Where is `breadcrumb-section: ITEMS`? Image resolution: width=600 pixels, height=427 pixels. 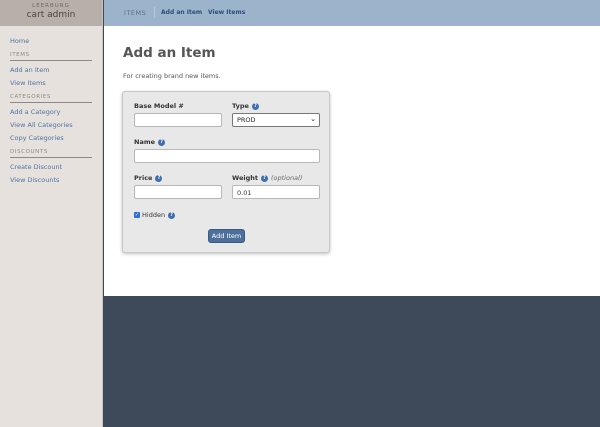
breadcrumb-section: ITEMS is located at coordinates (135, 13).